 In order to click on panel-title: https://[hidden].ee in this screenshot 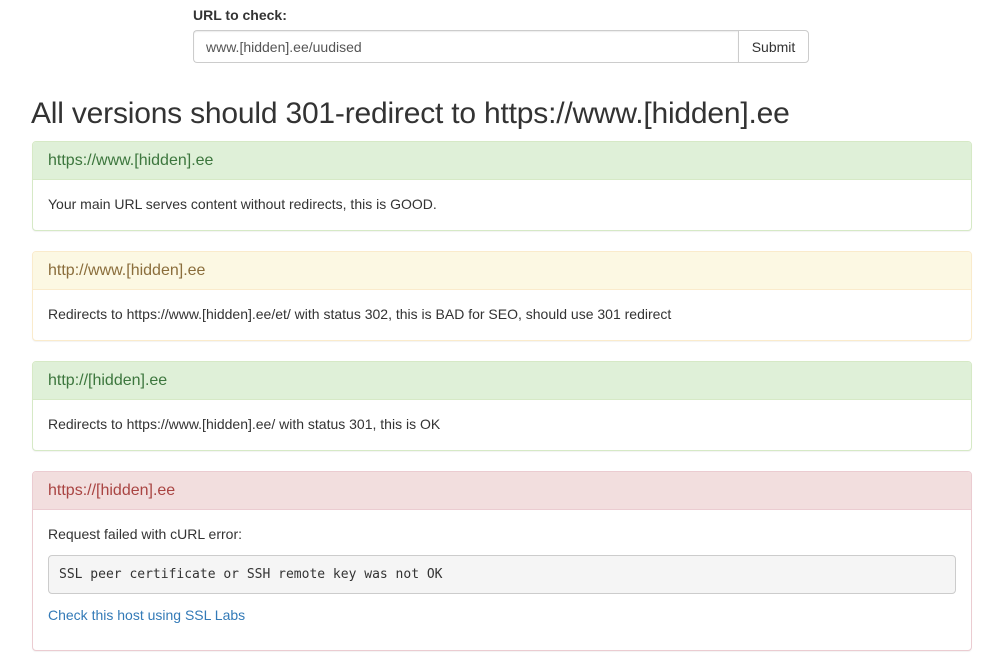, I will do `click(502, 491)`.